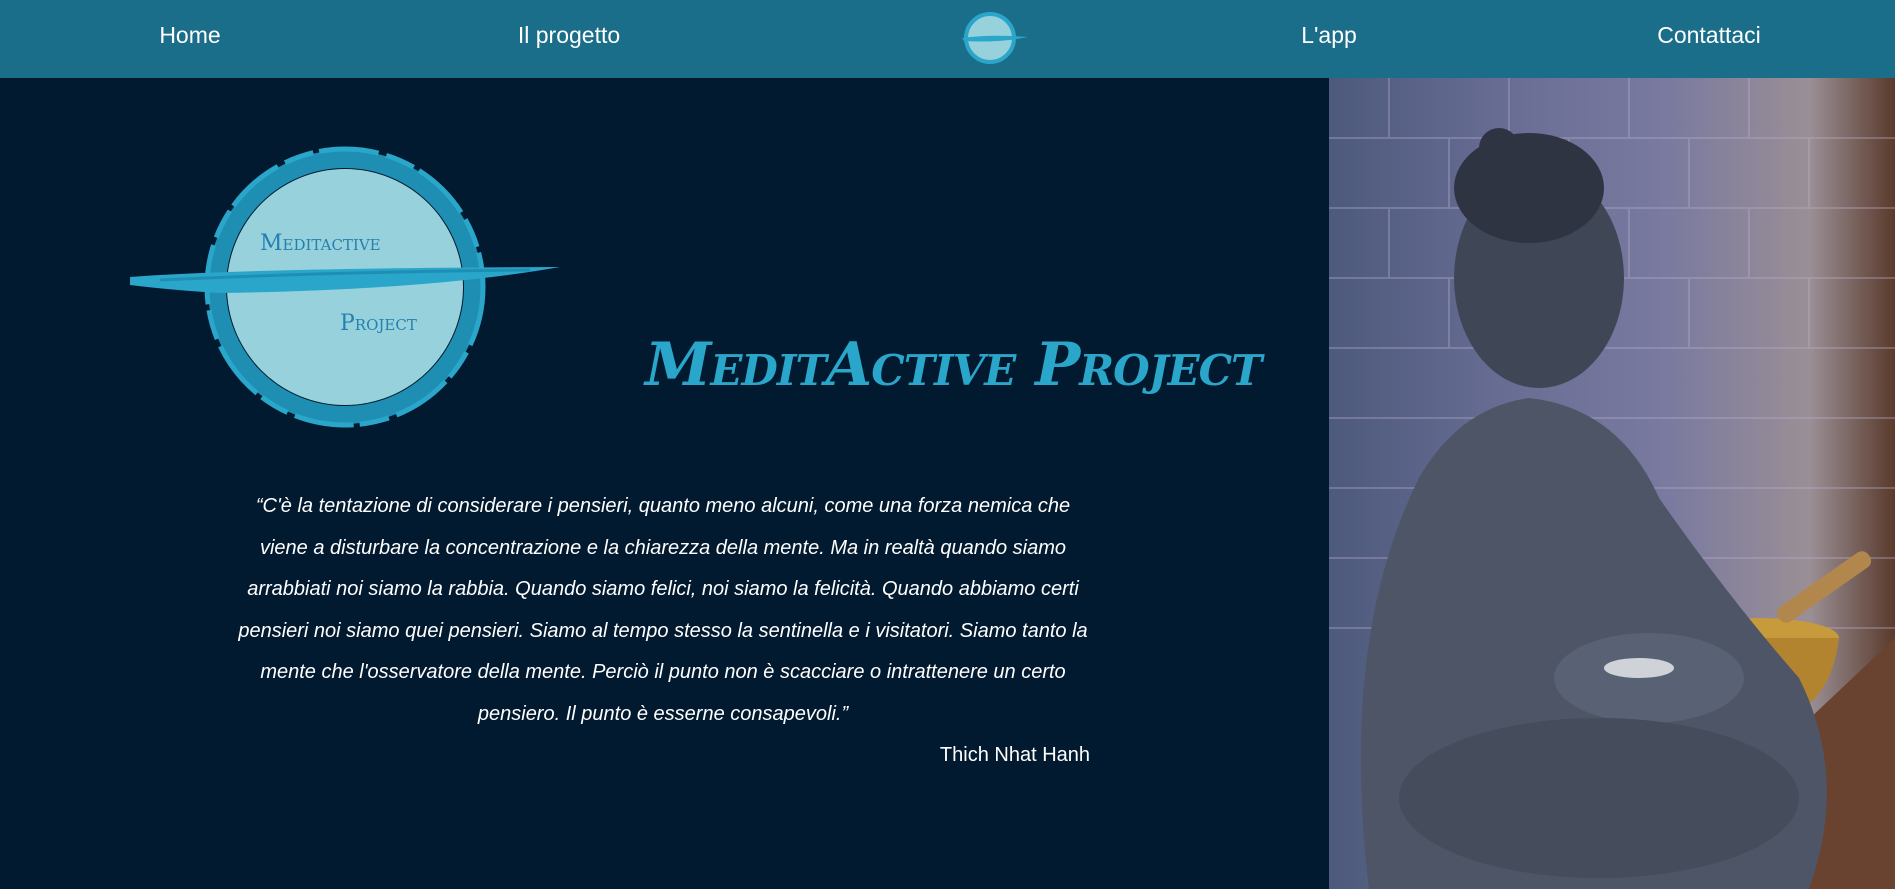  Describe the element at coordinates (1709, 35) in the screenshot. I see `nav-link-contattaci: Contattaci` at that location.